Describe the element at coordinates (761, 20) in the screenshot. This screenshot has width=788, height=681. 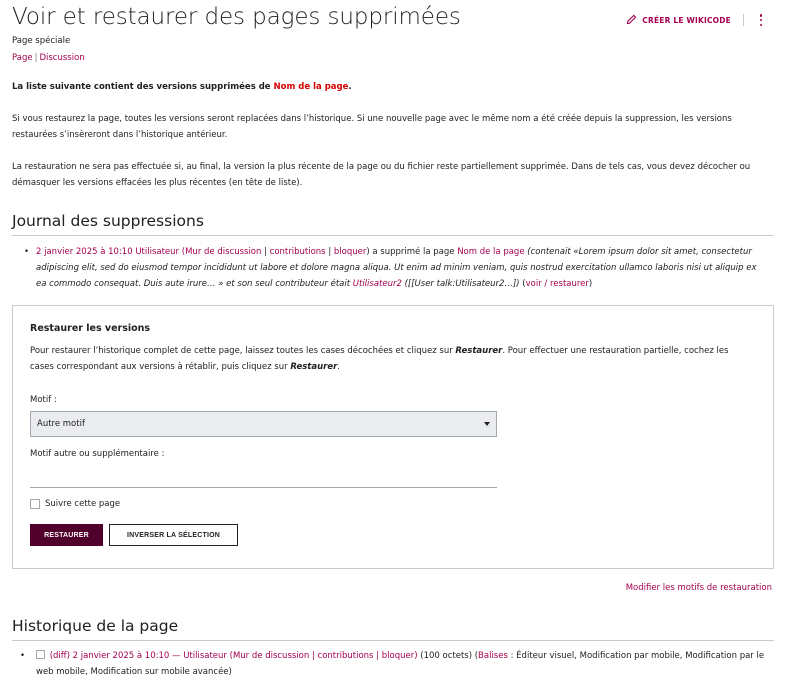
I see `more-options-icon` at that location.